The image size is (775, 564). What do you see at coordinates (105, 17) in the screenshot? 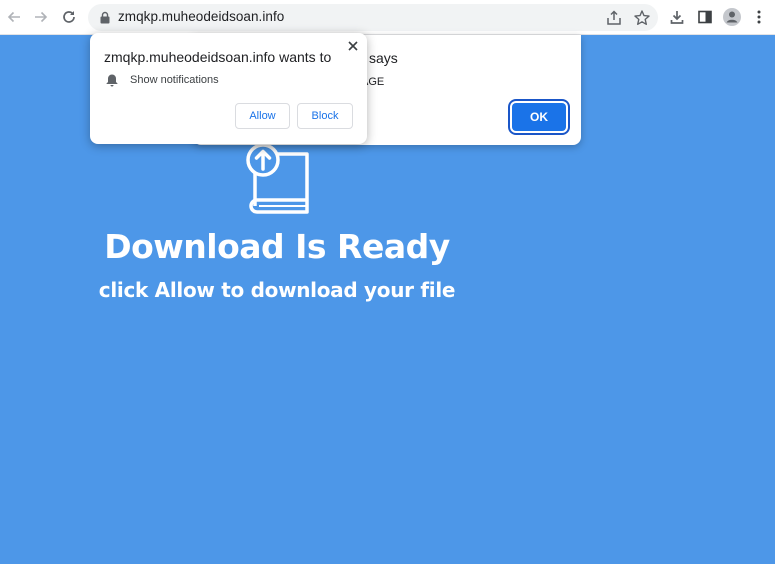
I see `lock-icon` at bounding box center [105, 17].